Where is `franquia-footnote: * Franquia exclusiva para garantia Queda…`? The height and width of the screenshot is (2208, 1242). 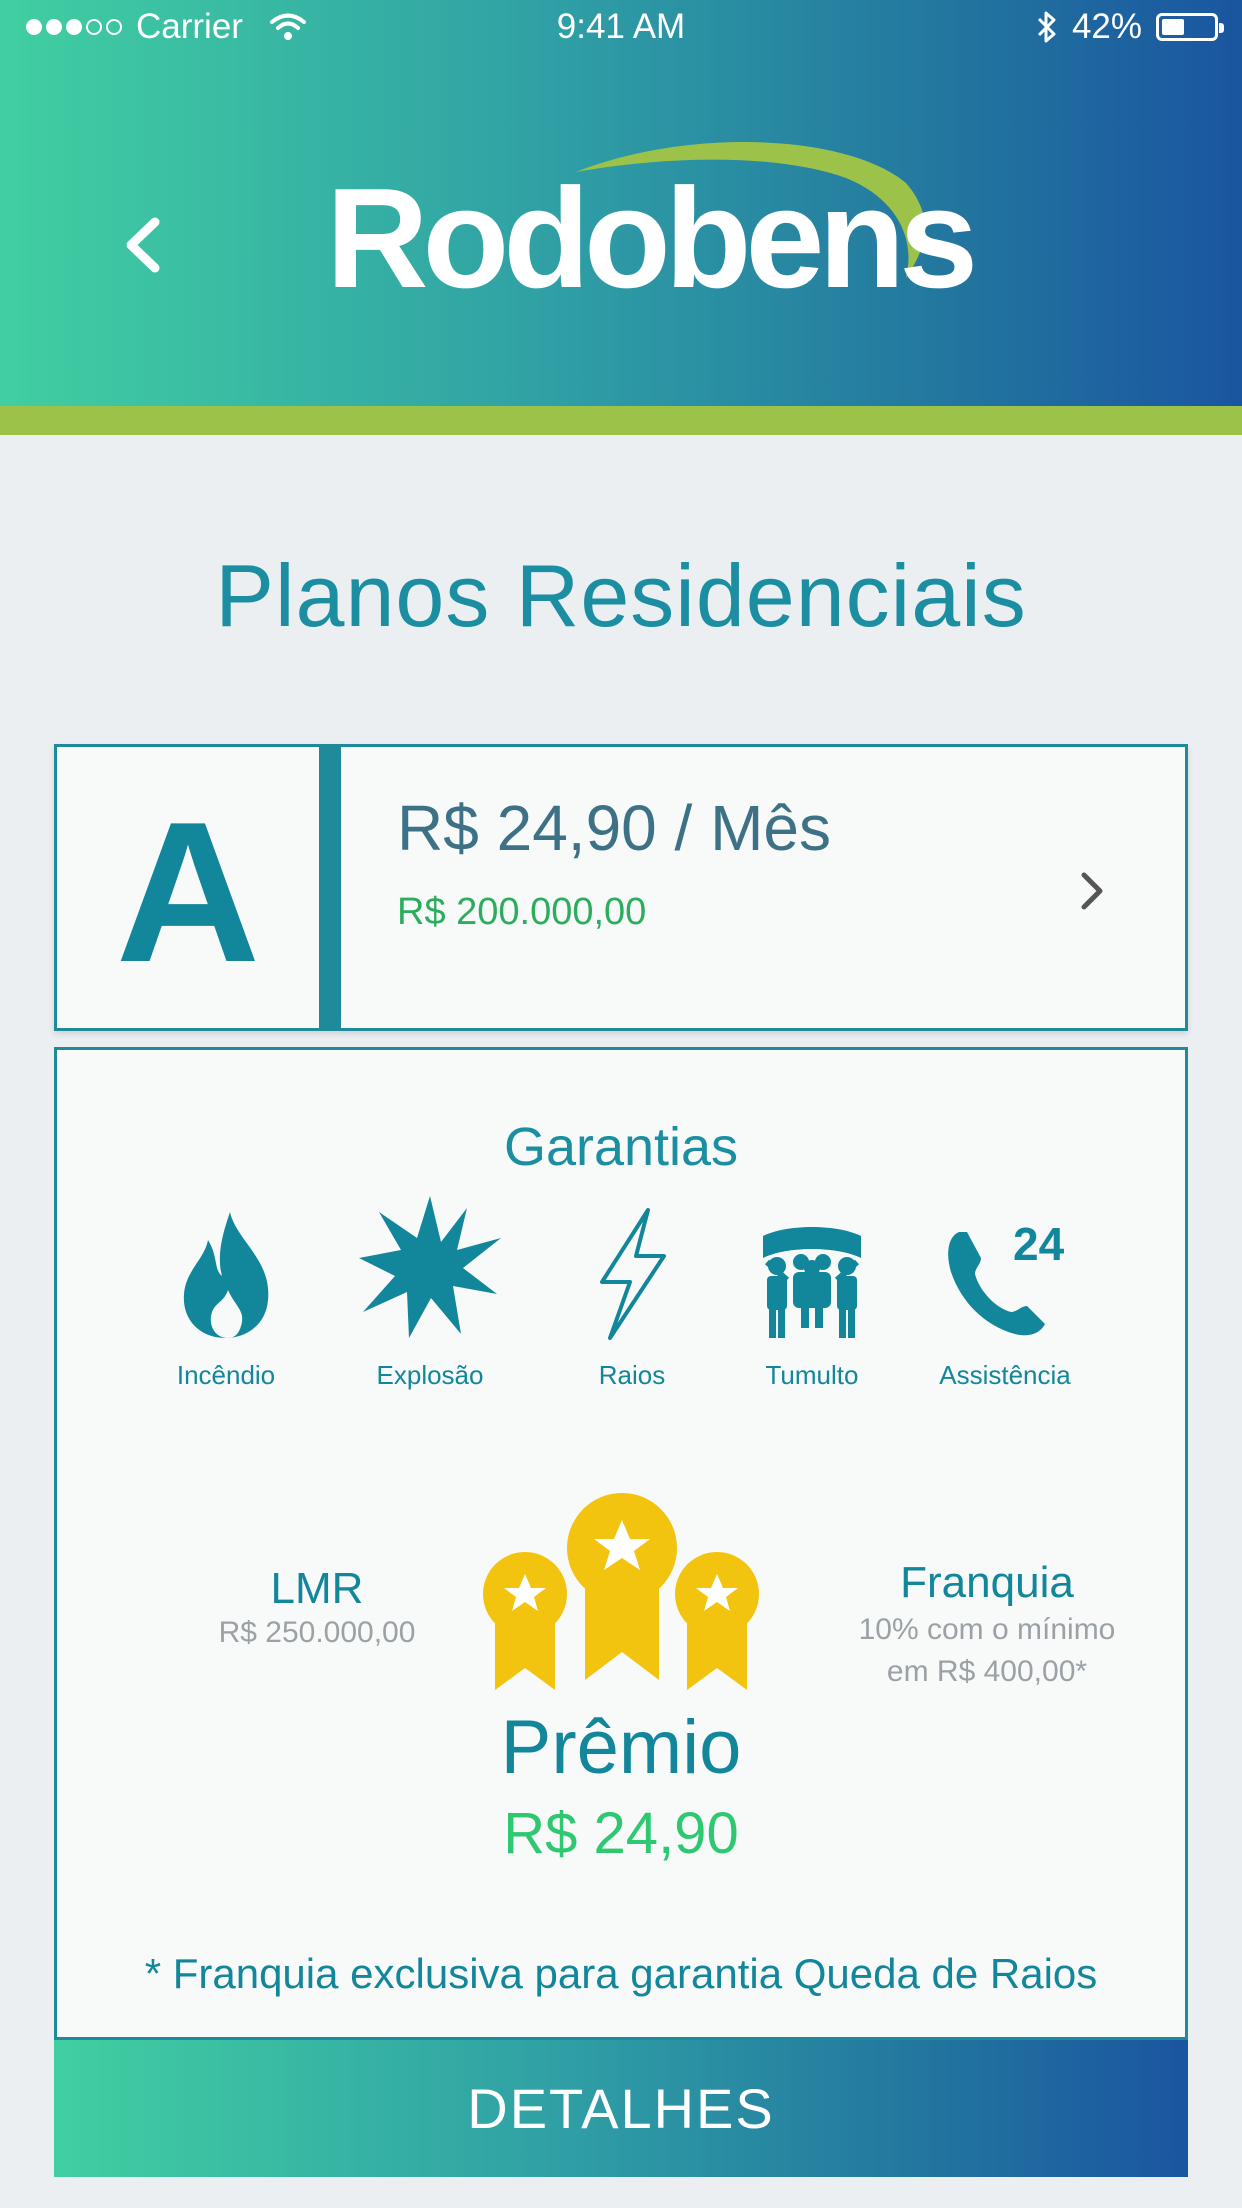
franquia-footnote: * Franquia exclusiva para garantia Queda… is located at coordinates (621, 1973).